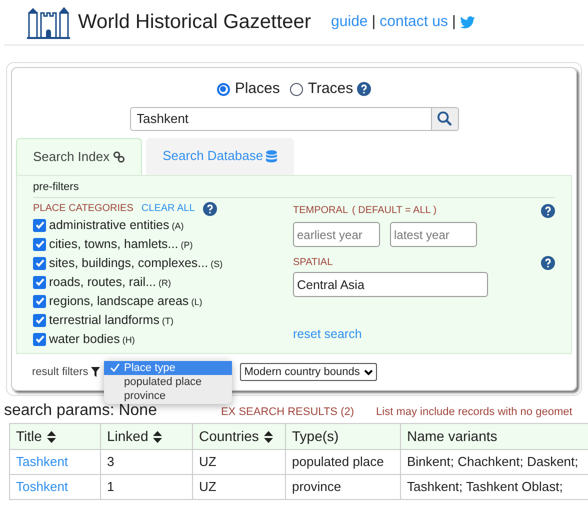 Image resolution: width=588 pixels, height=512 pixels. Describe the element at coordinates (272, 156) in the screenshot. I see `database-icon` at that location.